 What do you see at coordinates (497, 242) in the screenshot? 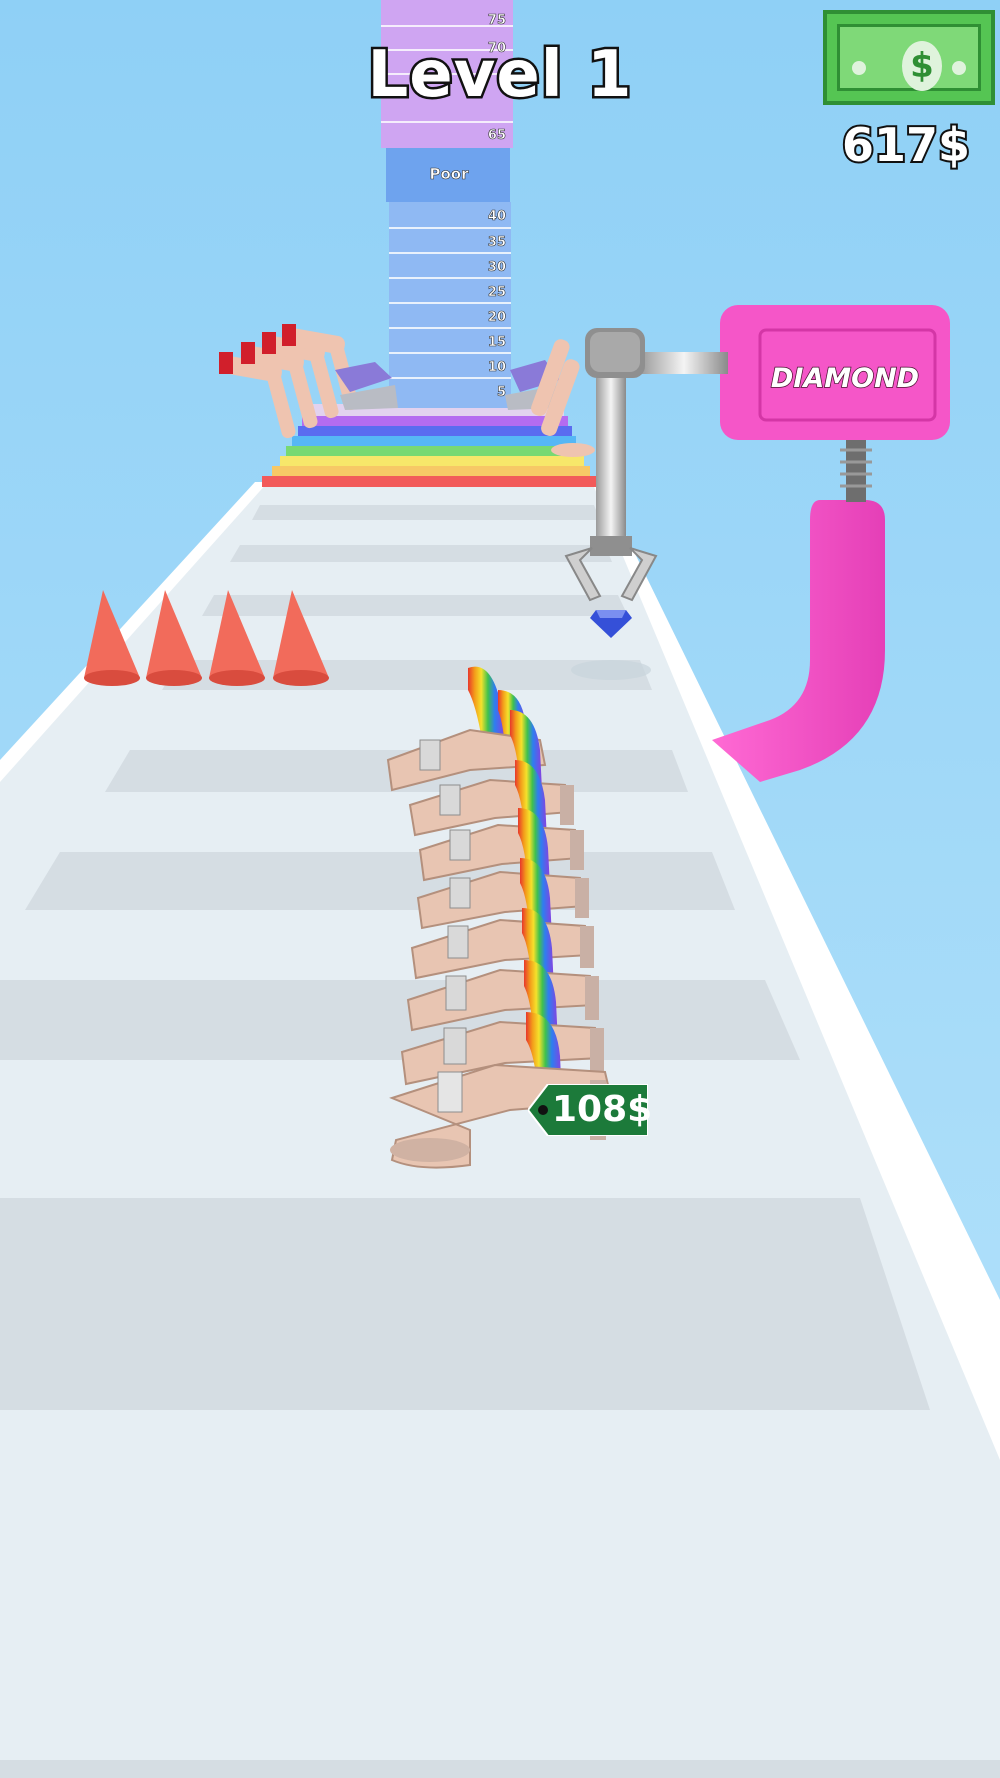
I see `tower-row-35: 35` at bounding box center [497, 242].